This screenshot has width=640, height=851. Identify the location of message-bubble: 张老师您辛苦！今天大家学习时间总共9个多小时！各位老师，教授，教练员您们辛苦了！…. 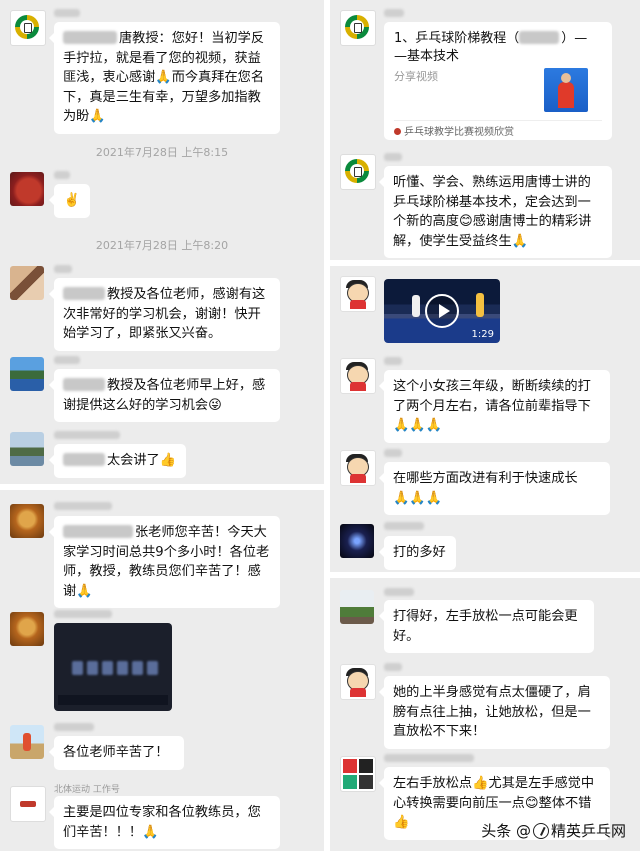
(164, 562).